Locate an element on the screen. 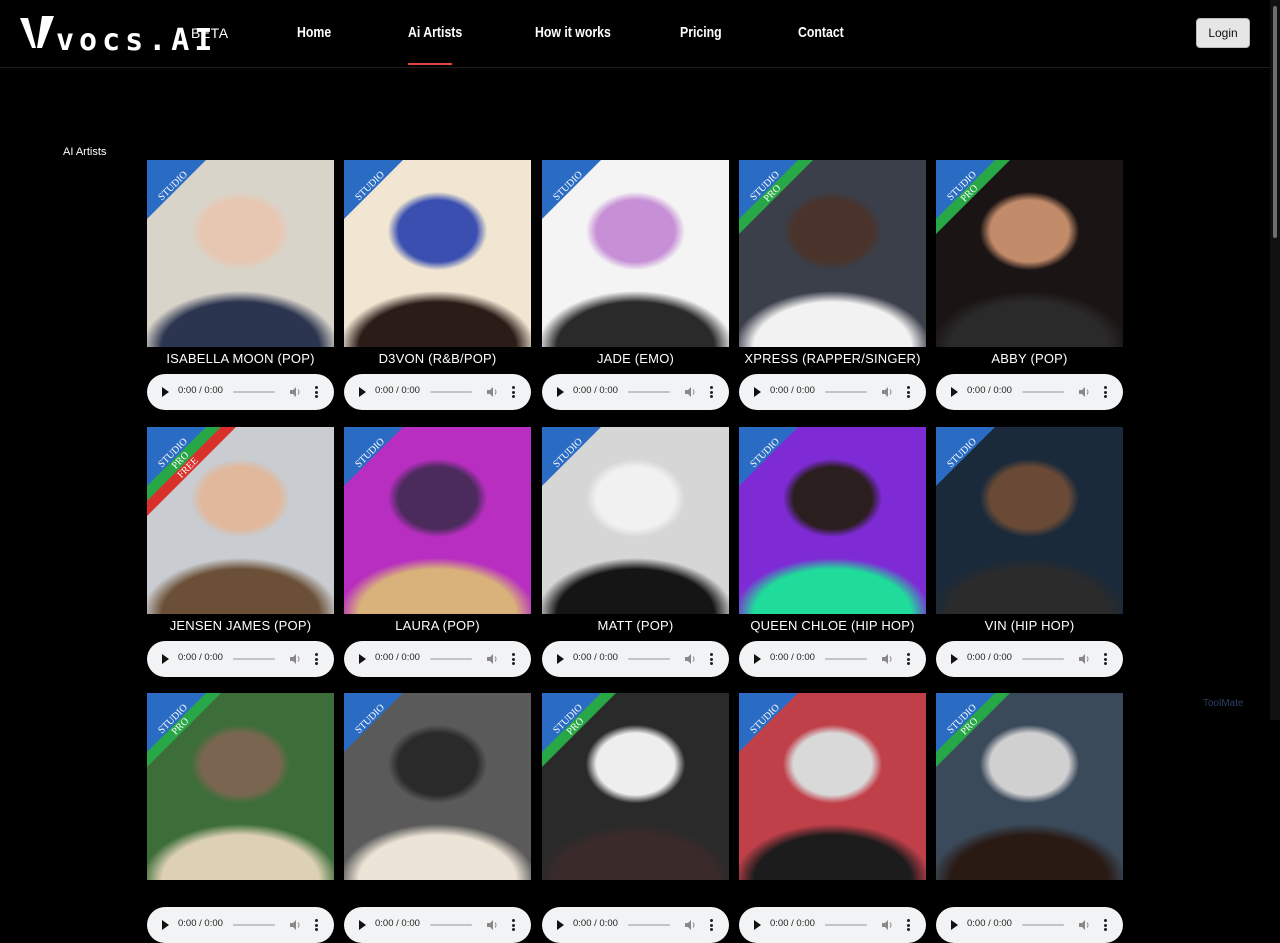  artist-card: STUDIO LAURA (POP) 0:00 / 0:00 is located at coordinates (437, 552).